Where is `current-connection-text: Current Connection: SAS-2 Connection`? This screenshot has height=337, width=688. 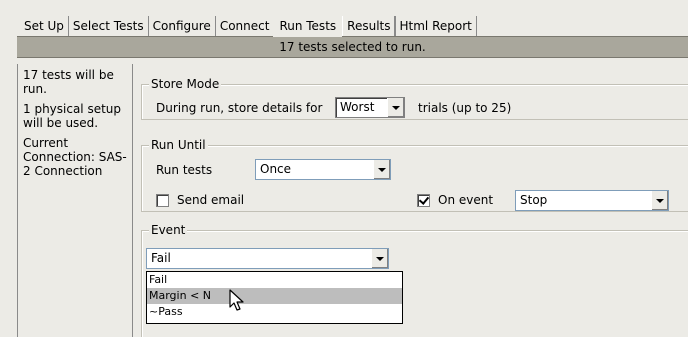 current-connection-text: Current Connection: SAS-2 Connection is located at coordinates (75, 157).